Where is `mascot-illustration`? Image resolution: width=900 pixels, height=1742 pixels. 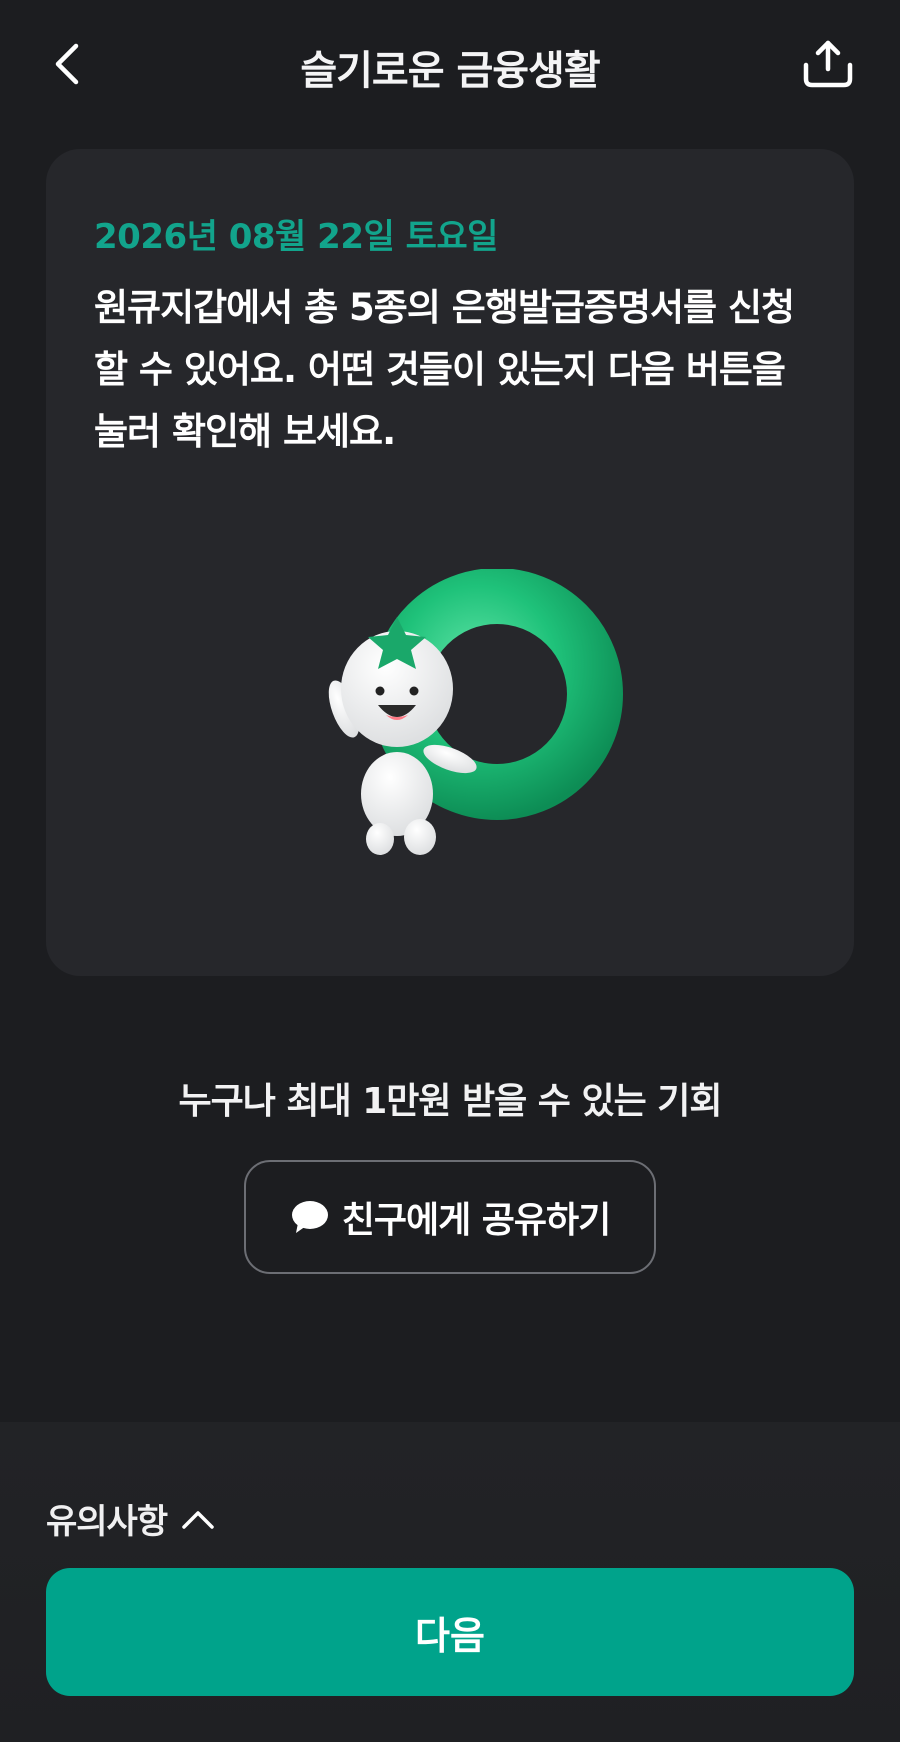 mascot-illustration is located at coordinates (467, 718).